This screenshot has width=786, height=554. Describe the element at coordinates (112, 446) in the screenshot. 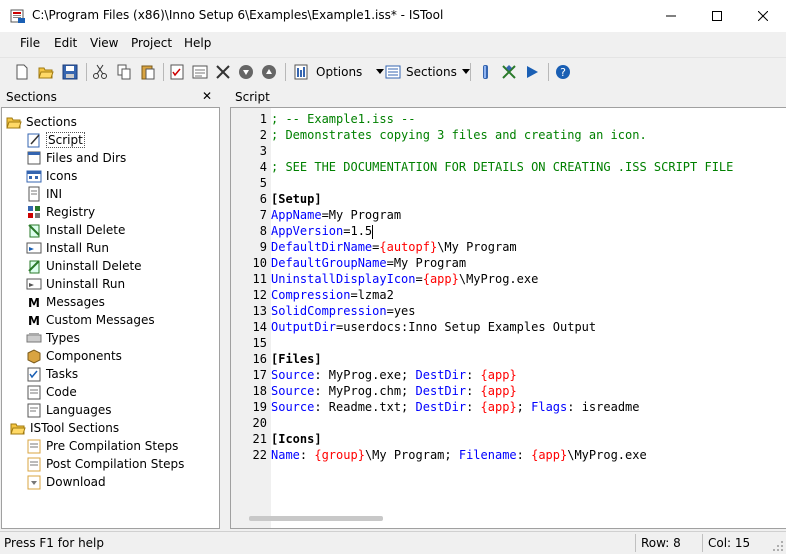

I see `tree-item-label: Pre Compilation Steps` at that location.